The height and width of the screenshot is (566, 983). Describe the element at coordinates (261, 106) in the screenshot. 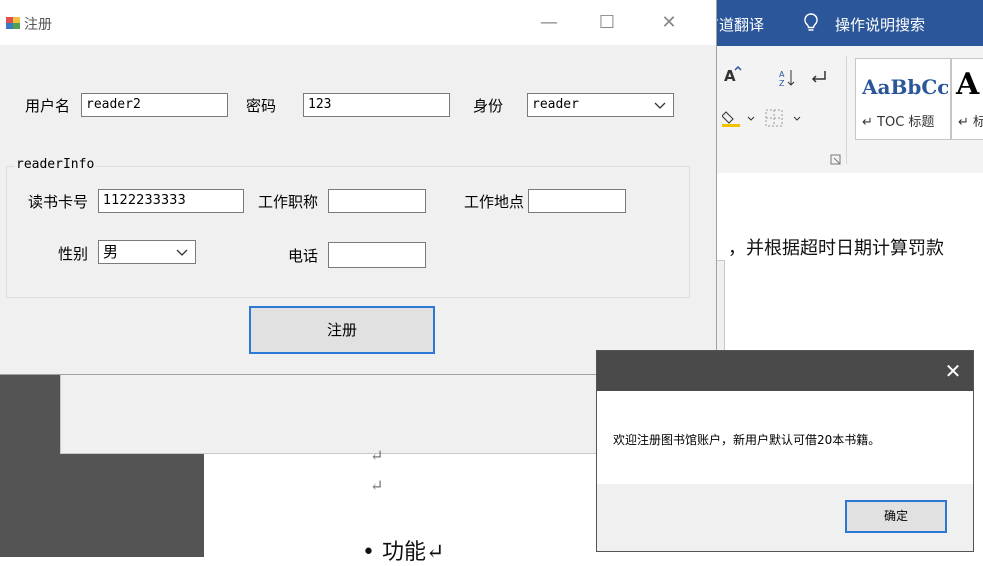

I see `password-label: 密码` at that location.